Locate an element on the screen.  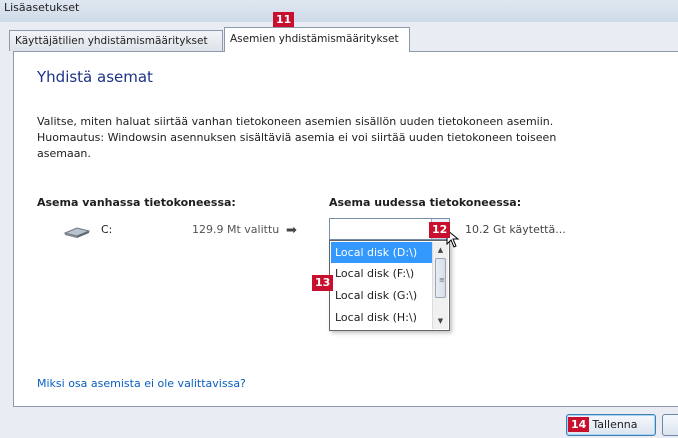
scroll-thumb: ≡ is located at coordinates (440, 278).